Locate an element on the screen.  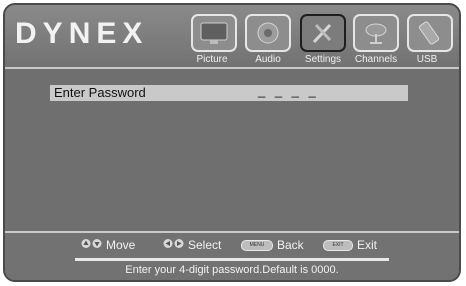
logo-letter: N is located at coordinates (82, 33).